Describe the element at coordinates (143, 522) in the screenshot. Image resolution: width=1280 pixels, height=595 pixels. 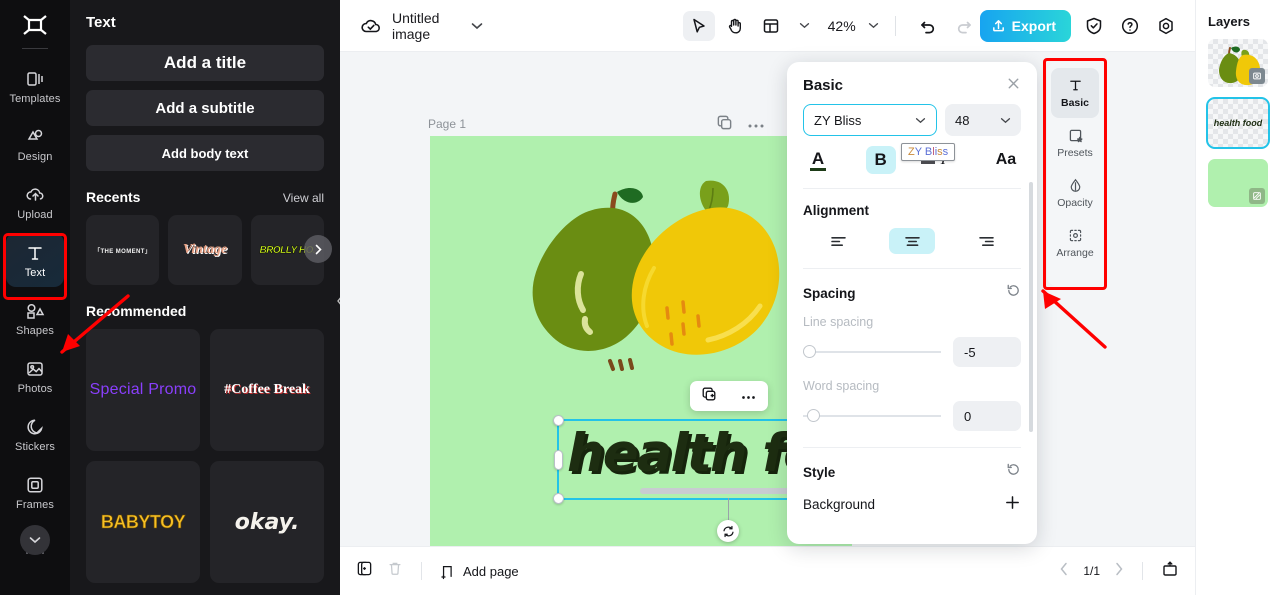
I see `list-item: BABYTOY` at that location.